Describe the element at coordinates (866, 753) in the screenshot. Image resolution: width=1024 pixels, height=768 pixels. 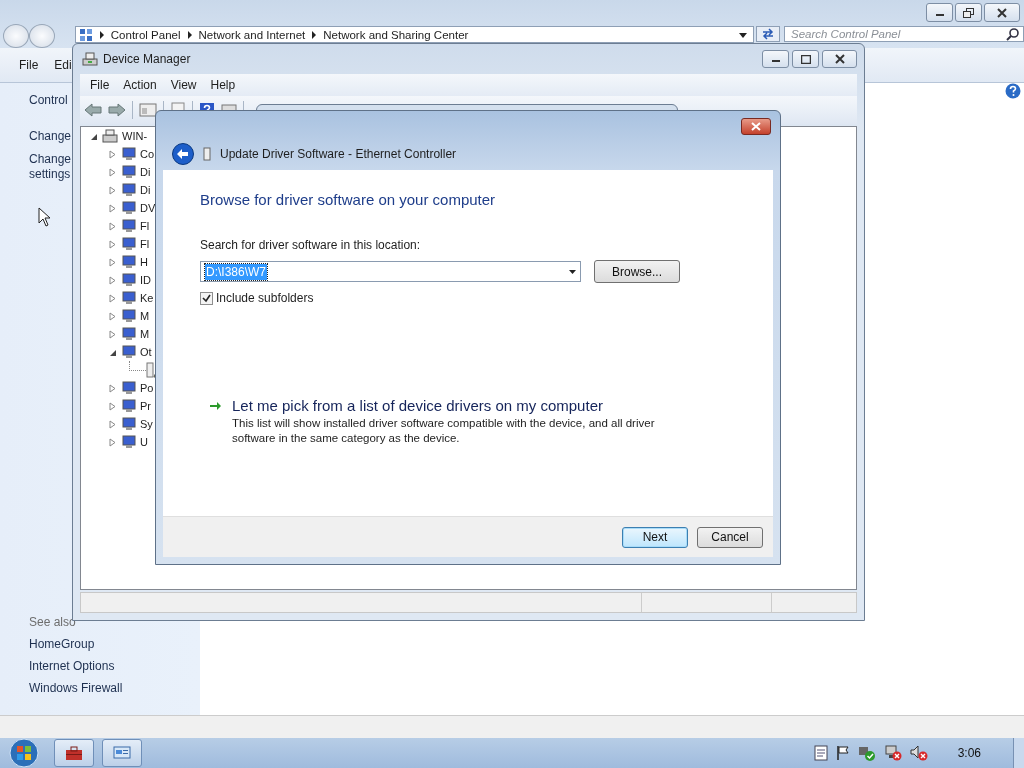
I see `shield-check-icon` at that location.